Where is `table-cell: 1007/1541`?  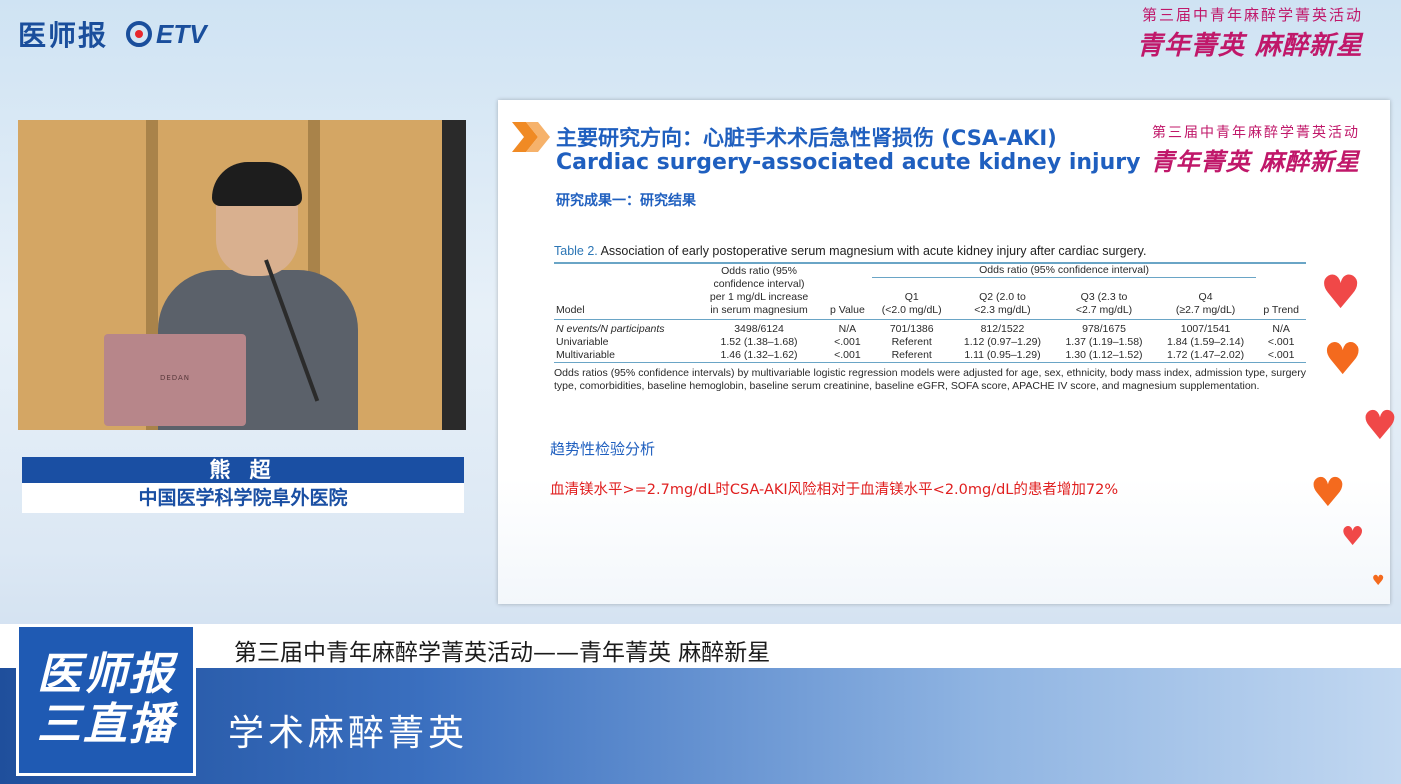
table-cell: 1007/1541 is located at coordinates (1205, 328).